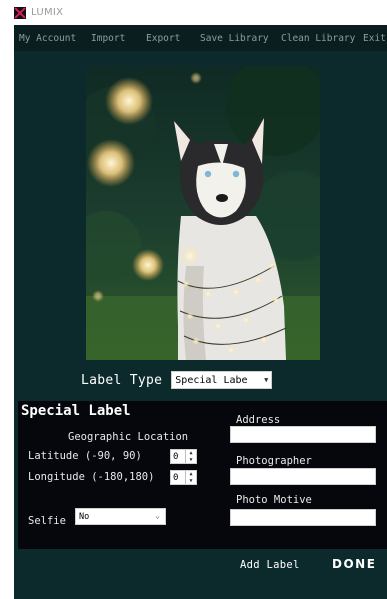  I want to click on done-button: DONE, so click(354, 564).